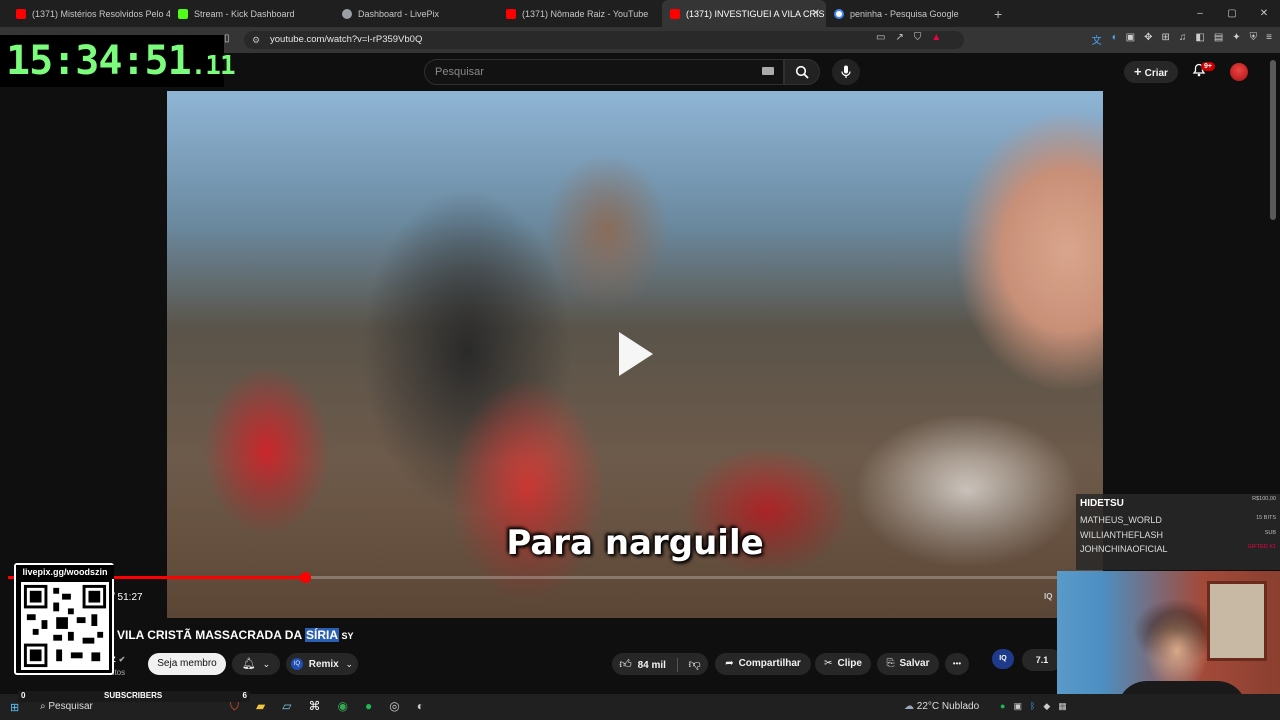 The width and height of the screenshot is (1280, 720). What do you see at coordinates (1218, 39) in the screenshot?
I see `wallet2-icon: ▤` at bounding box center [1218, 39].